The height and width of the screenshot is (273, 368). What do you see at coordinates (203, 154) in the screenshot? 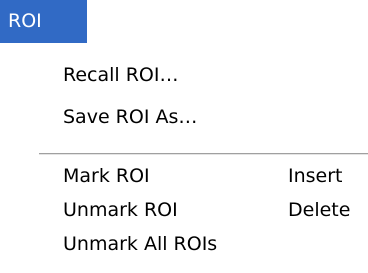
I see `menu-separator` at bounding box center [203, 154].